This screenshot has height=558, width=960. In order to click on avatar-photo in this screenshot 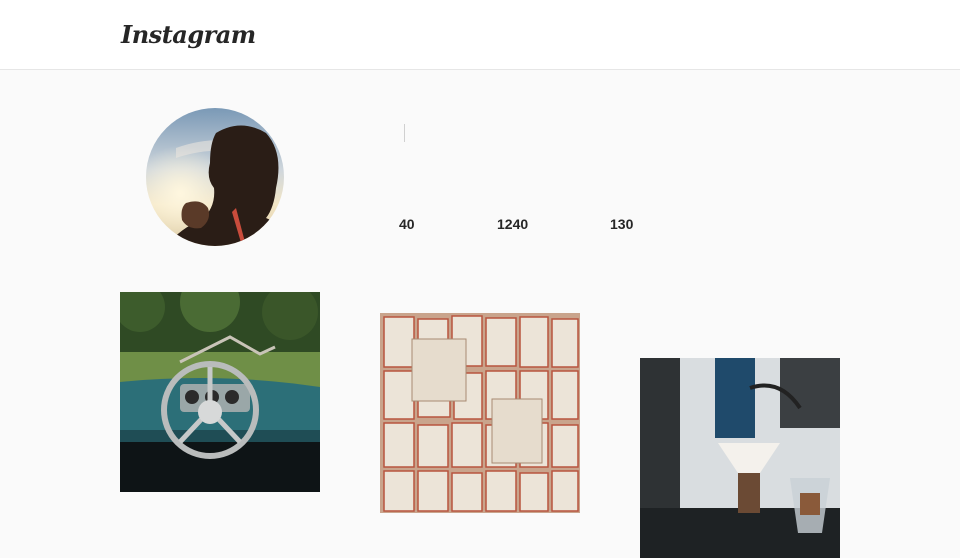, I will do `click(215, 177)`.